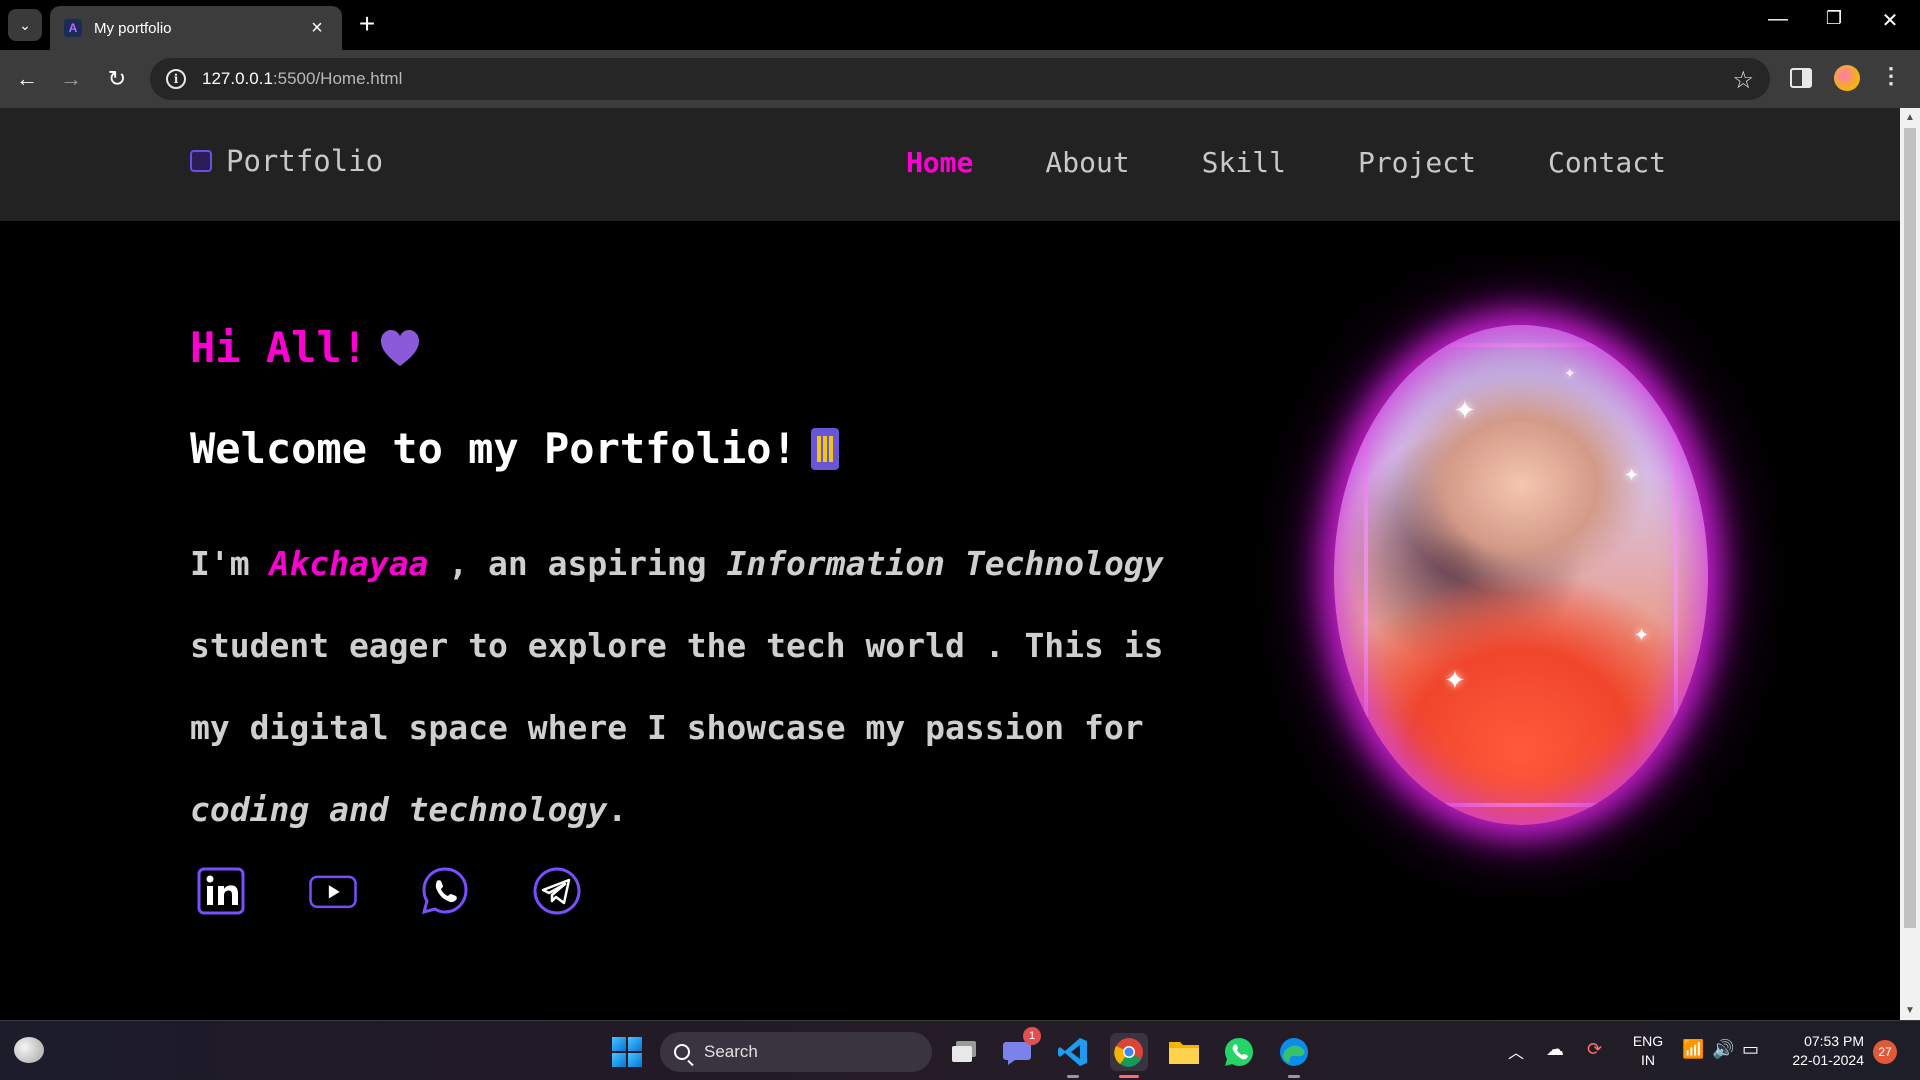 The height and width of the screenshot is (1080, 1920). Describe the element at coordinates (349, 563) in the screenshot. I see `intro-name: Akchayaa` at that location.